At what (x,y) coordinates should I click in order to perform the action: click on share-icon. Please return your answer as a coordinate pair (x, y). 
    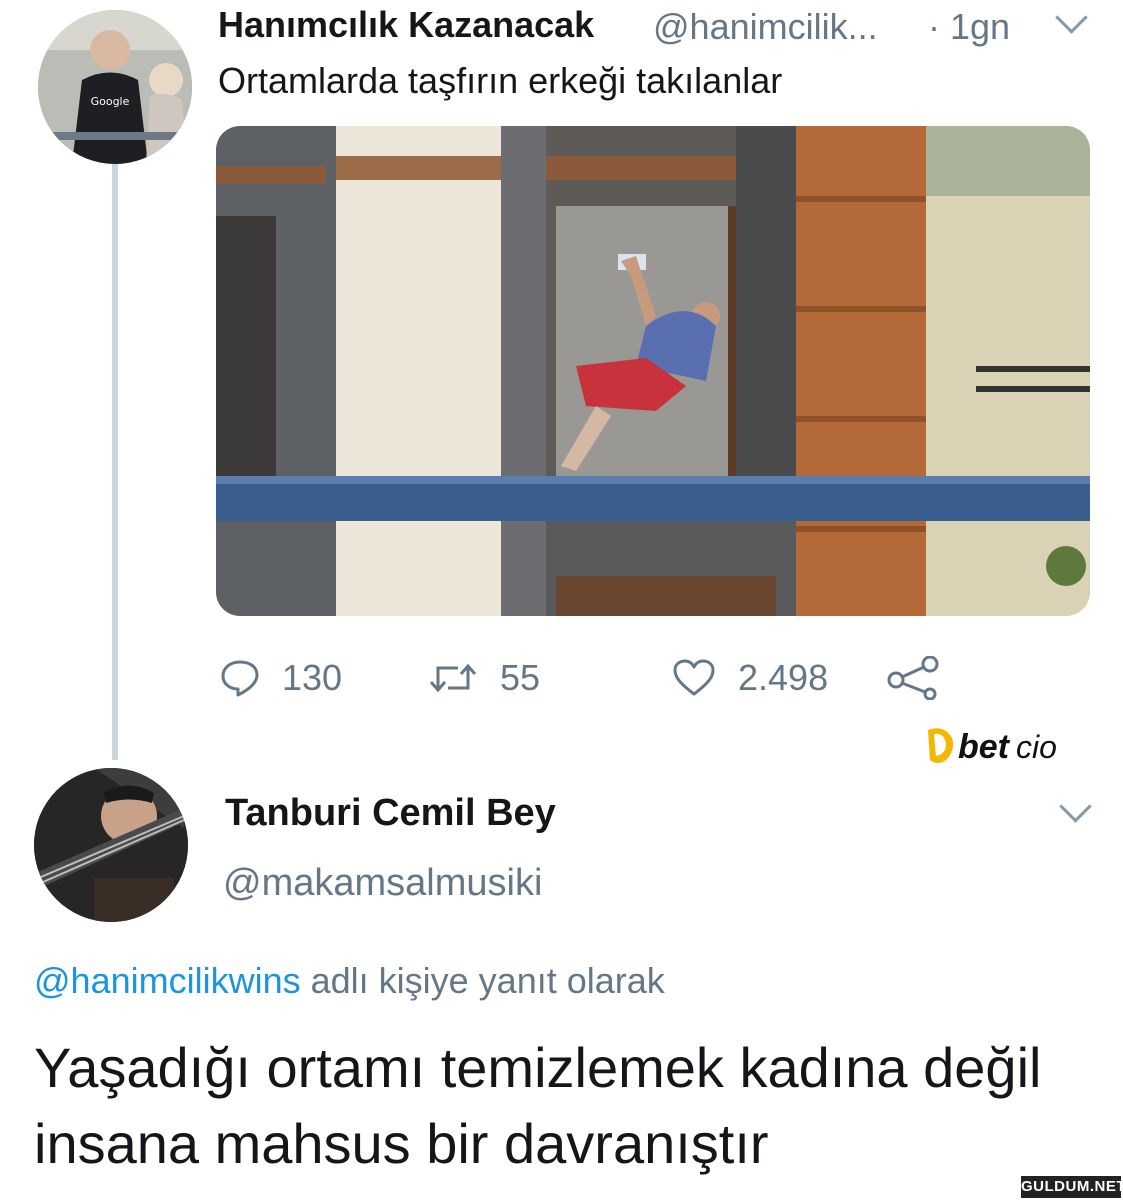
    Looking at the image, I should click on (913, 678).